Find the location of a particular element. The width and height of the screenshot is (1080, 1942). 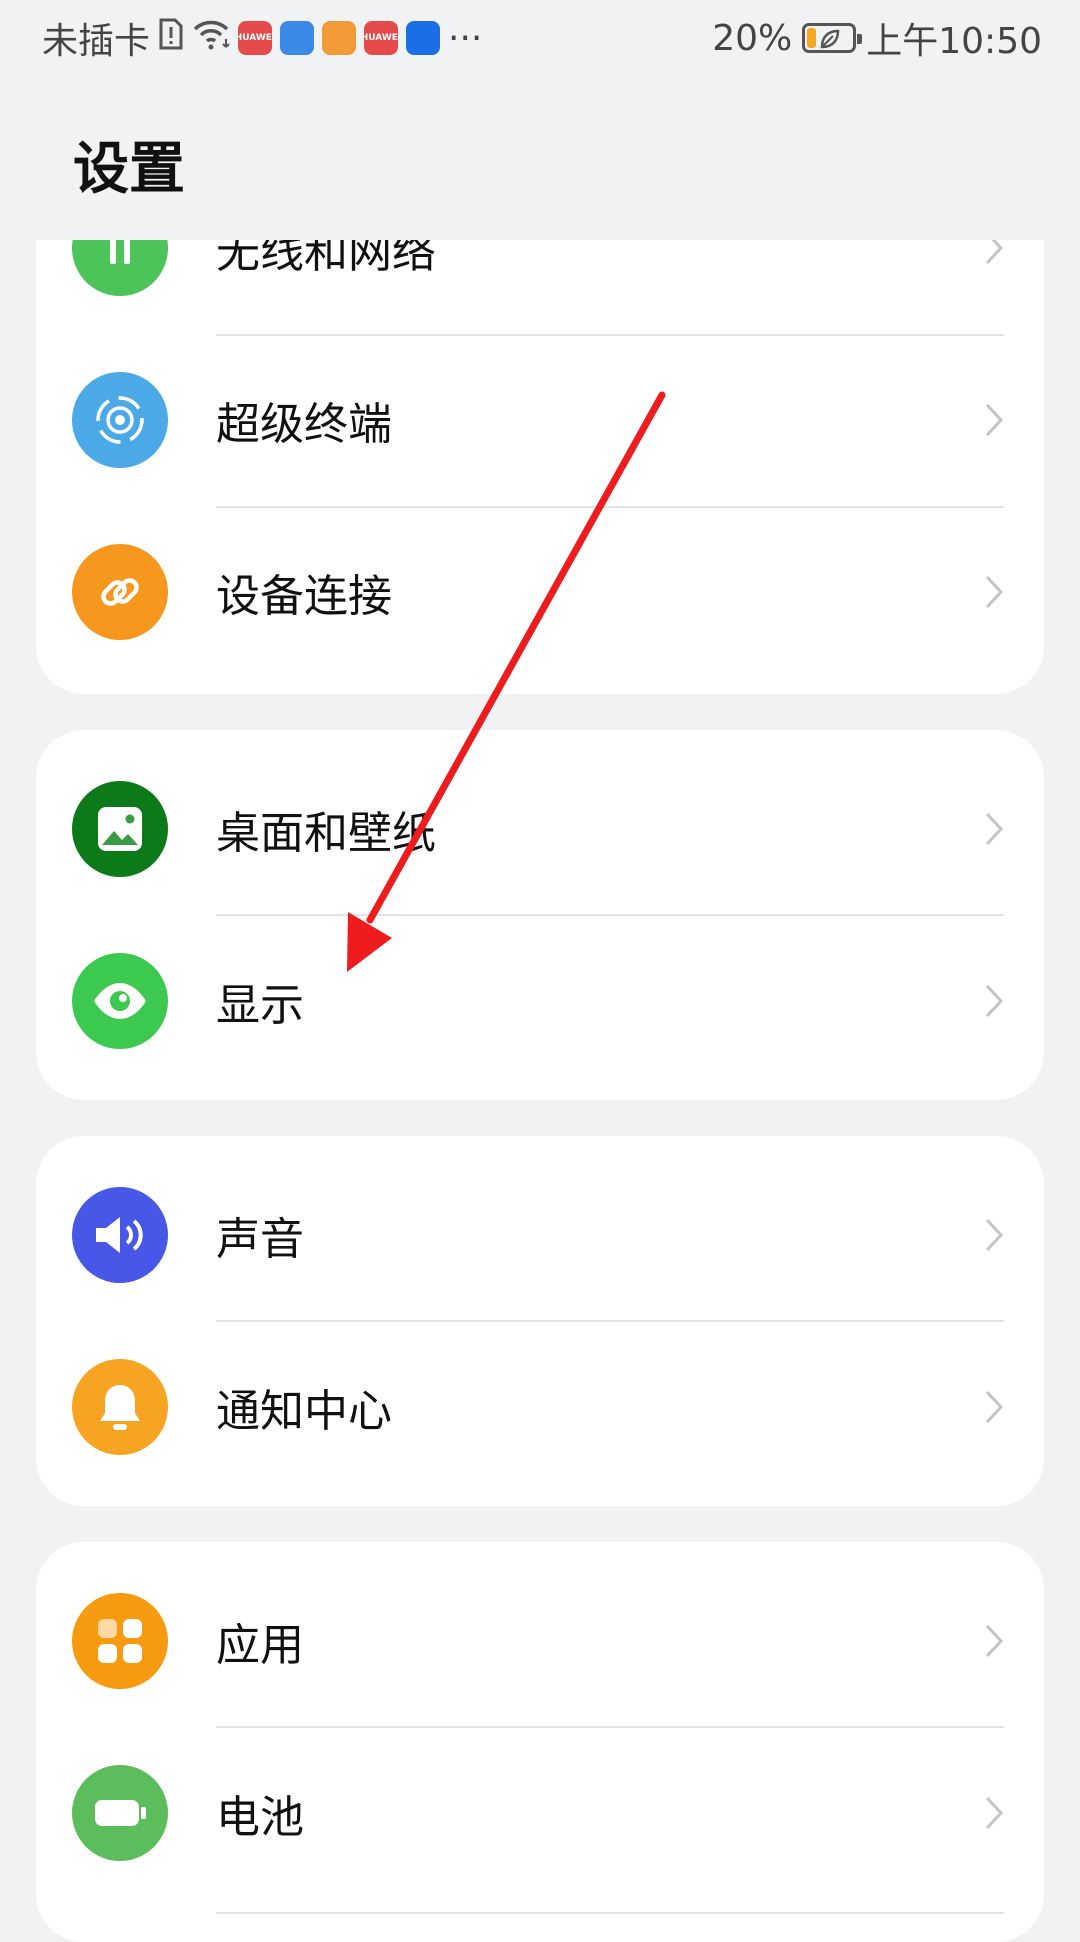

sim-alert-icon is located at coordinates (171, 38).